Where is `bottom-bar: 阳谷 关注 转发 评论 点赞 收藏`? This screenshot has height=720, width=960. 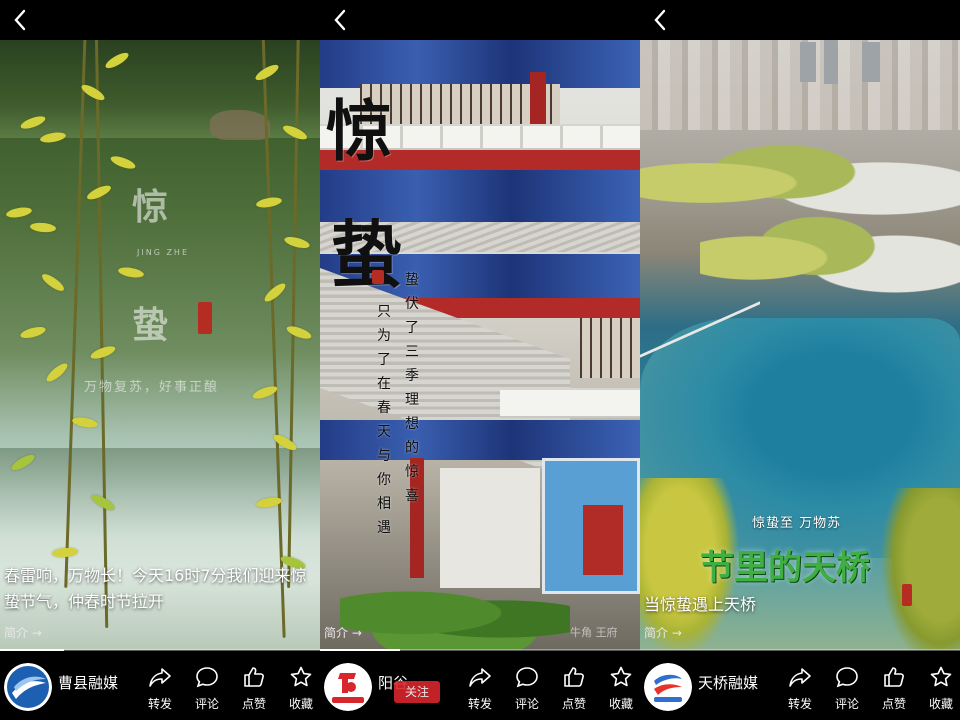
bottom-bar: 阳谷 关注 转发 评论 点赞 收藏 is located at coordinates (480, 687).